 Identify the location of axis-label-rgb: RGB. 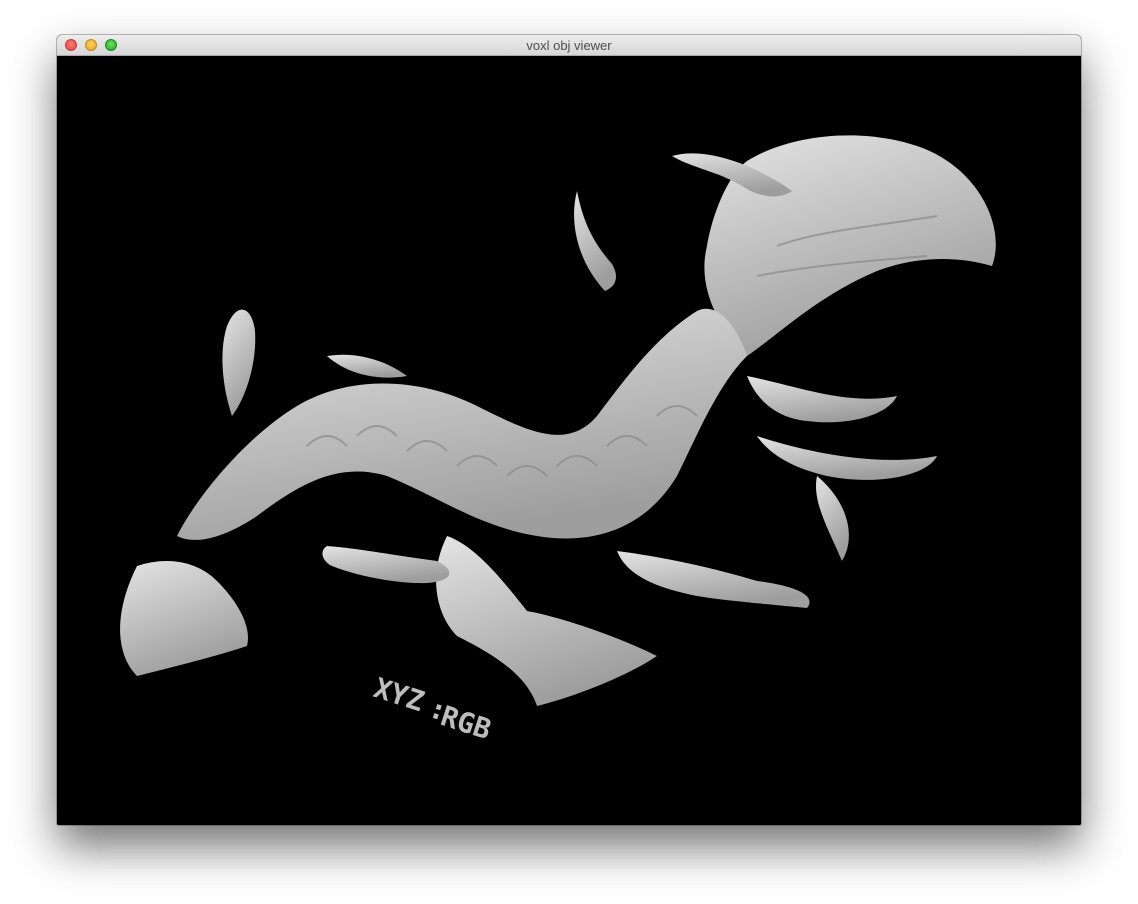
(466, 722).